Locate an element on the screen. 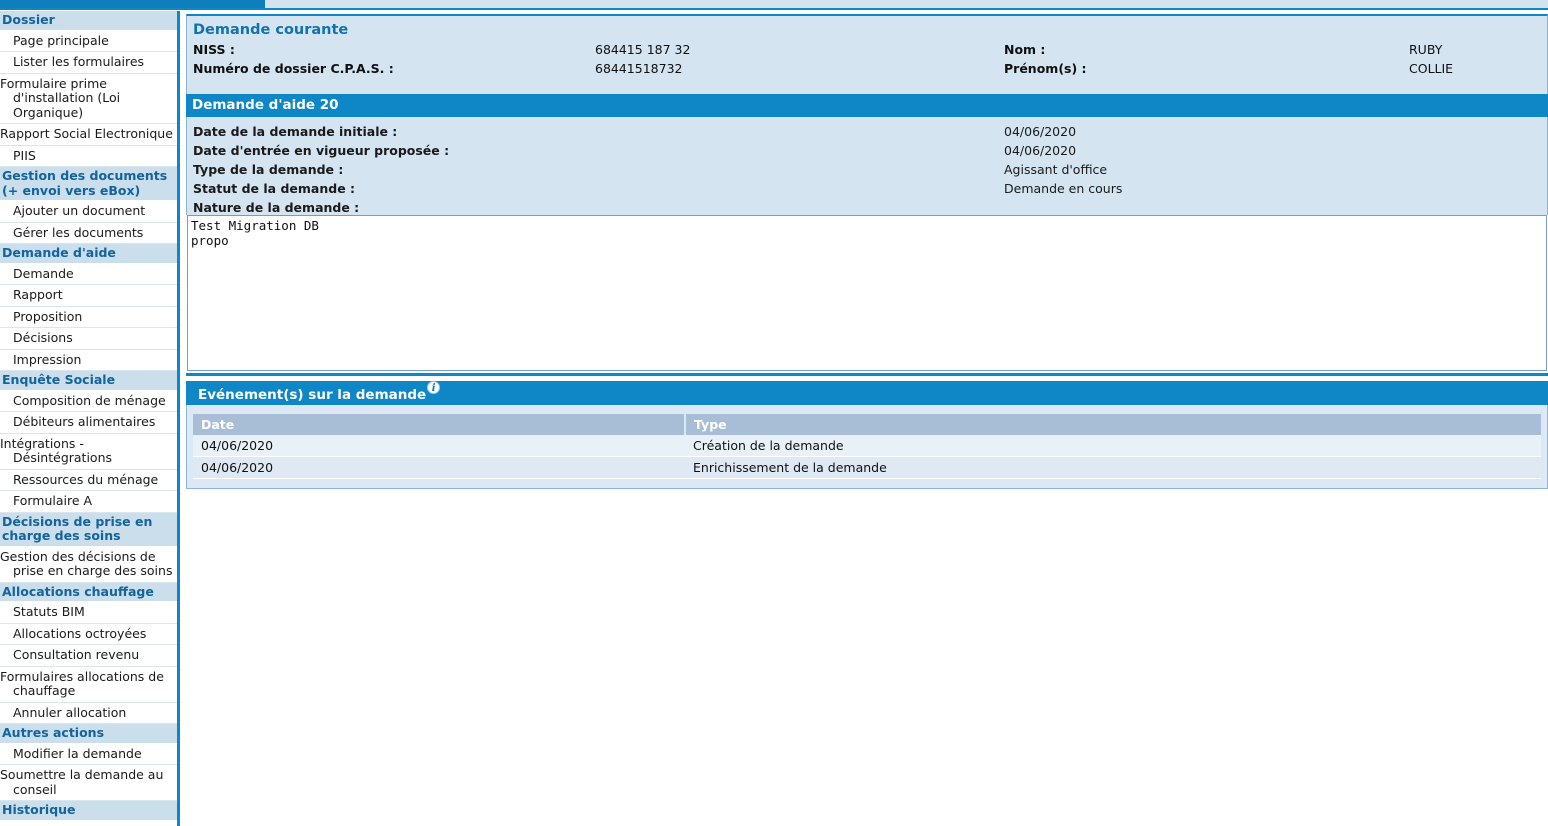  events-header-row: Date Type is located at coordinates (867, 424).